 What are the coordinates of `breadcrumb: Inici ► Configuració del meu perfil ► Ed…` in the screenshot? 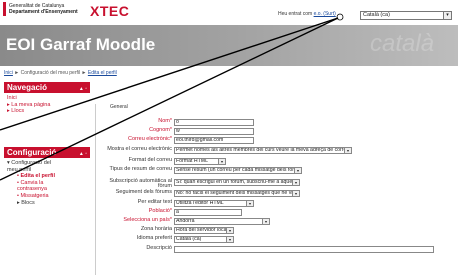 It's located at (60, 73).